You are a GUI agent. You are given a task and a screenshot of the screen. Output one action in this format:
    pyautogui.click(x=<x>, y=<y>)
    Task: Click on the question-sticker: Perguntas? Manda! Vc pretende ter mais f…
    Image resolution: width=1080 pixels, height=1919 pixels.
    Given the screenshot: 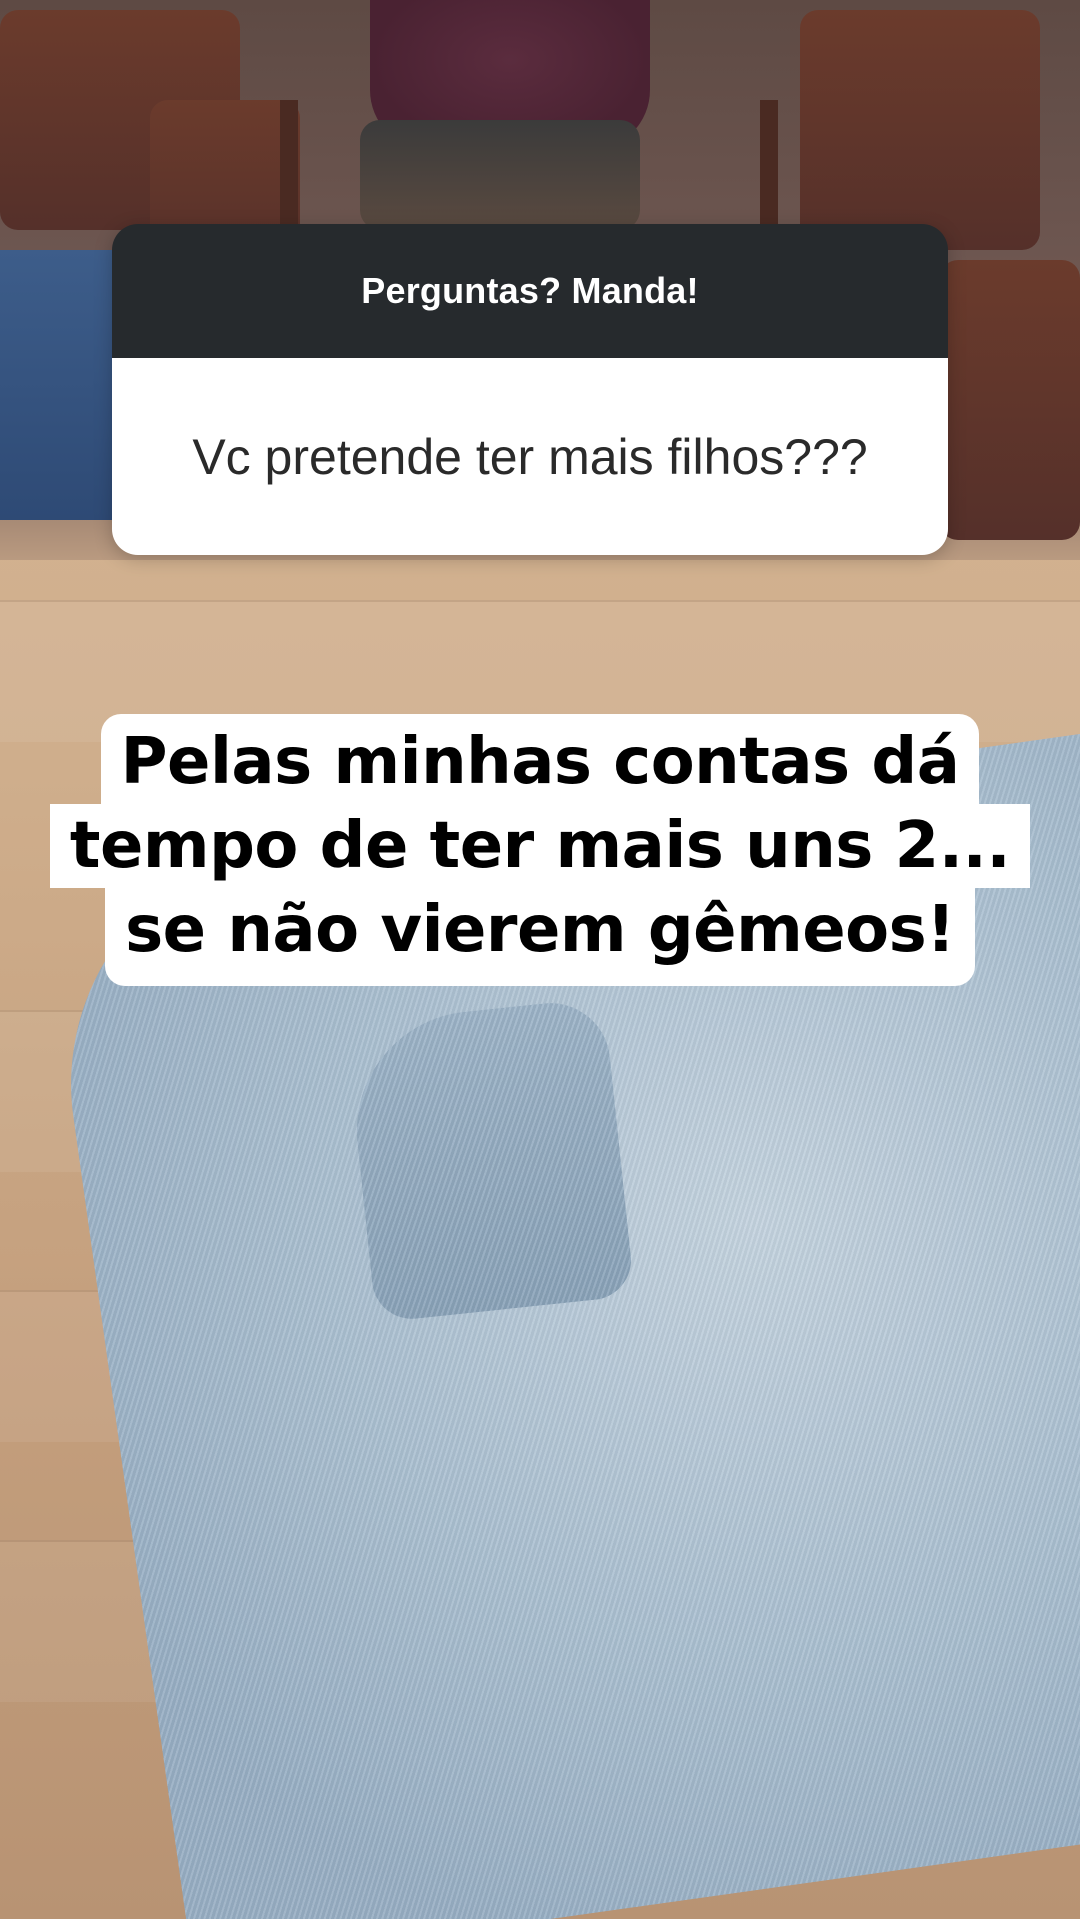 What is the action you would take?
    pyautogui.click(x=530, y=389)
    